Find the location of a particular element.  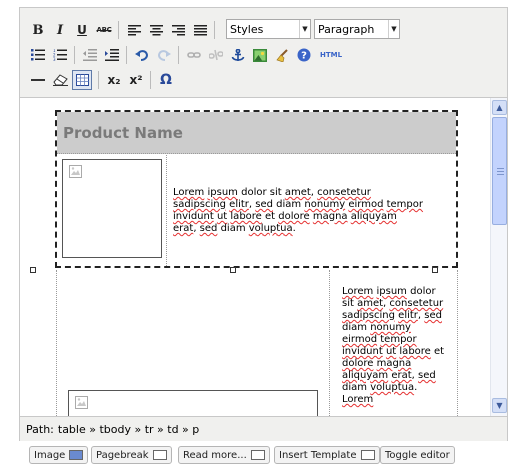

numbered-list-button: 123 is located at coordinates (60, 55).